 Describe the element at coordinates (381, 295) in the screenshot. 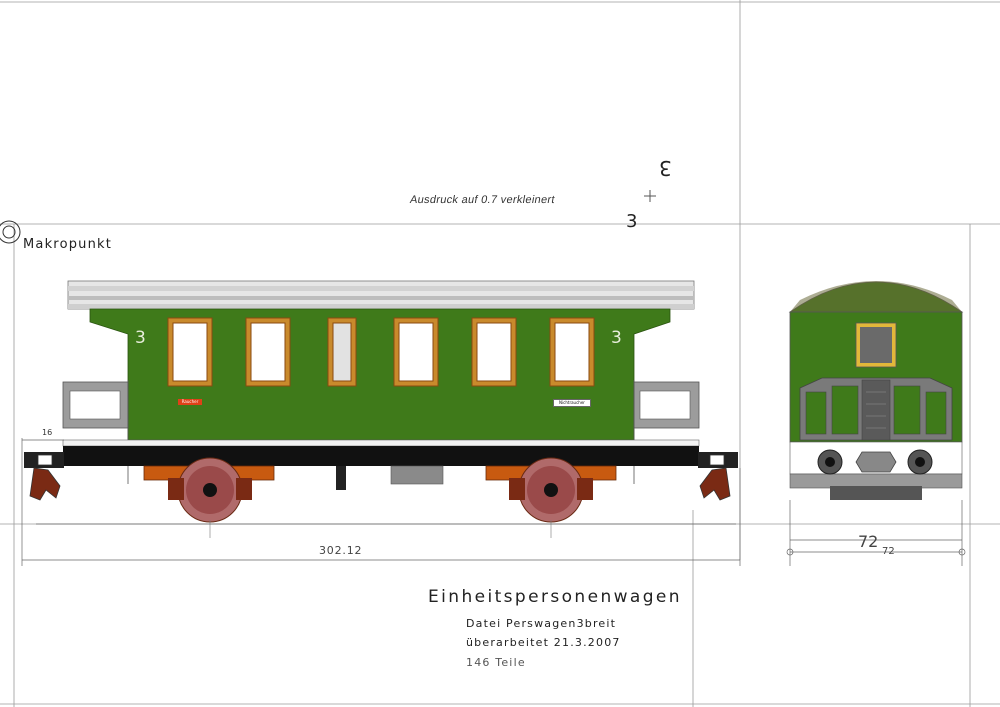

I see `side-roof` at that location.